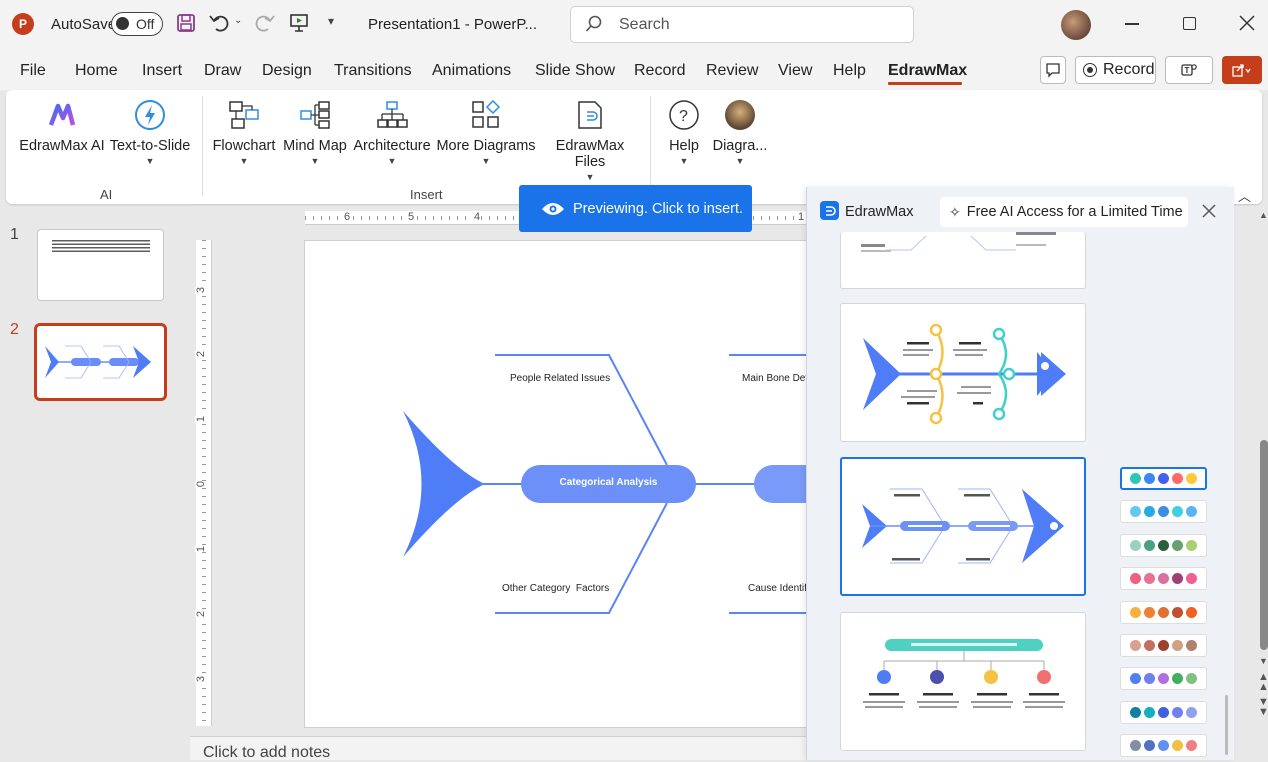 The image size is (1268, 762). What do you see at coordinates (1226, 725) in the screenshot?
I see `panel-scrollbar` at bounding box center [1226, 725].